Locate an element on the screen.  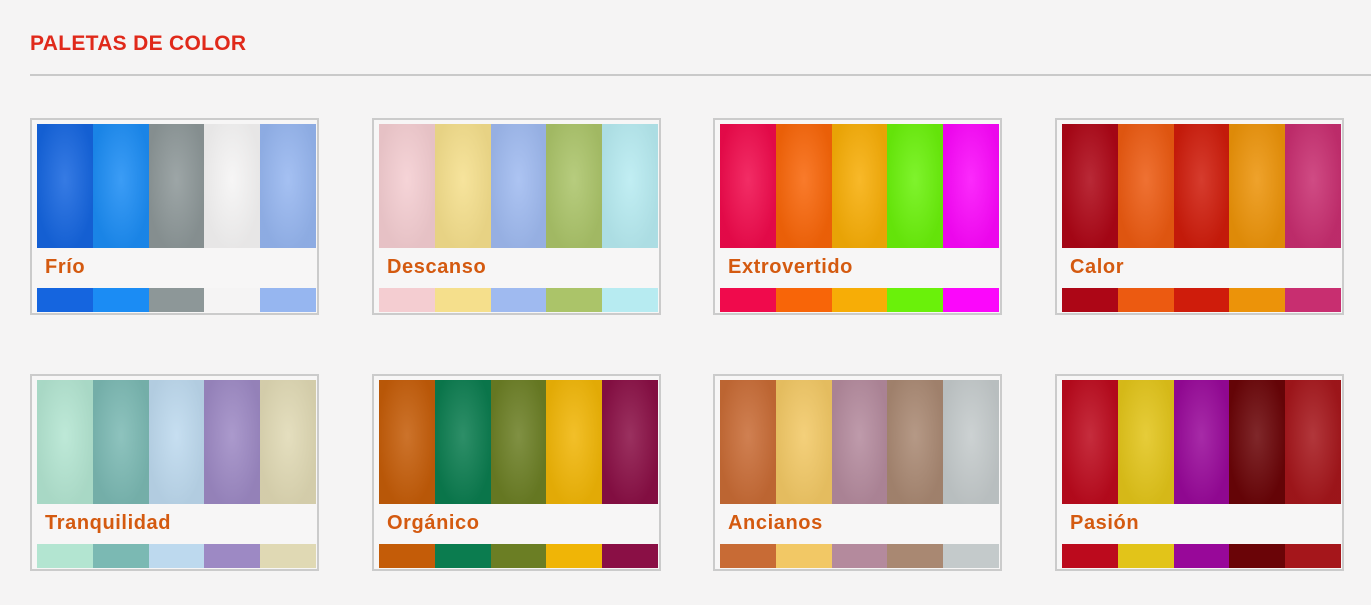
palette-card-organico: Orgánico is located at coordinates (516, 472).